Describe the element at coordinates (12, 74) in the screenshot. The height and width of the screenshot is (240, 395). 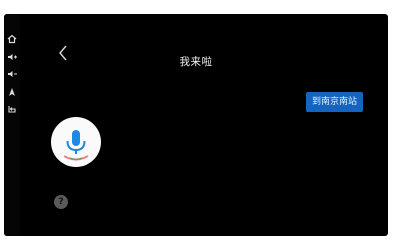
I see `volume-down-icon` at that location.